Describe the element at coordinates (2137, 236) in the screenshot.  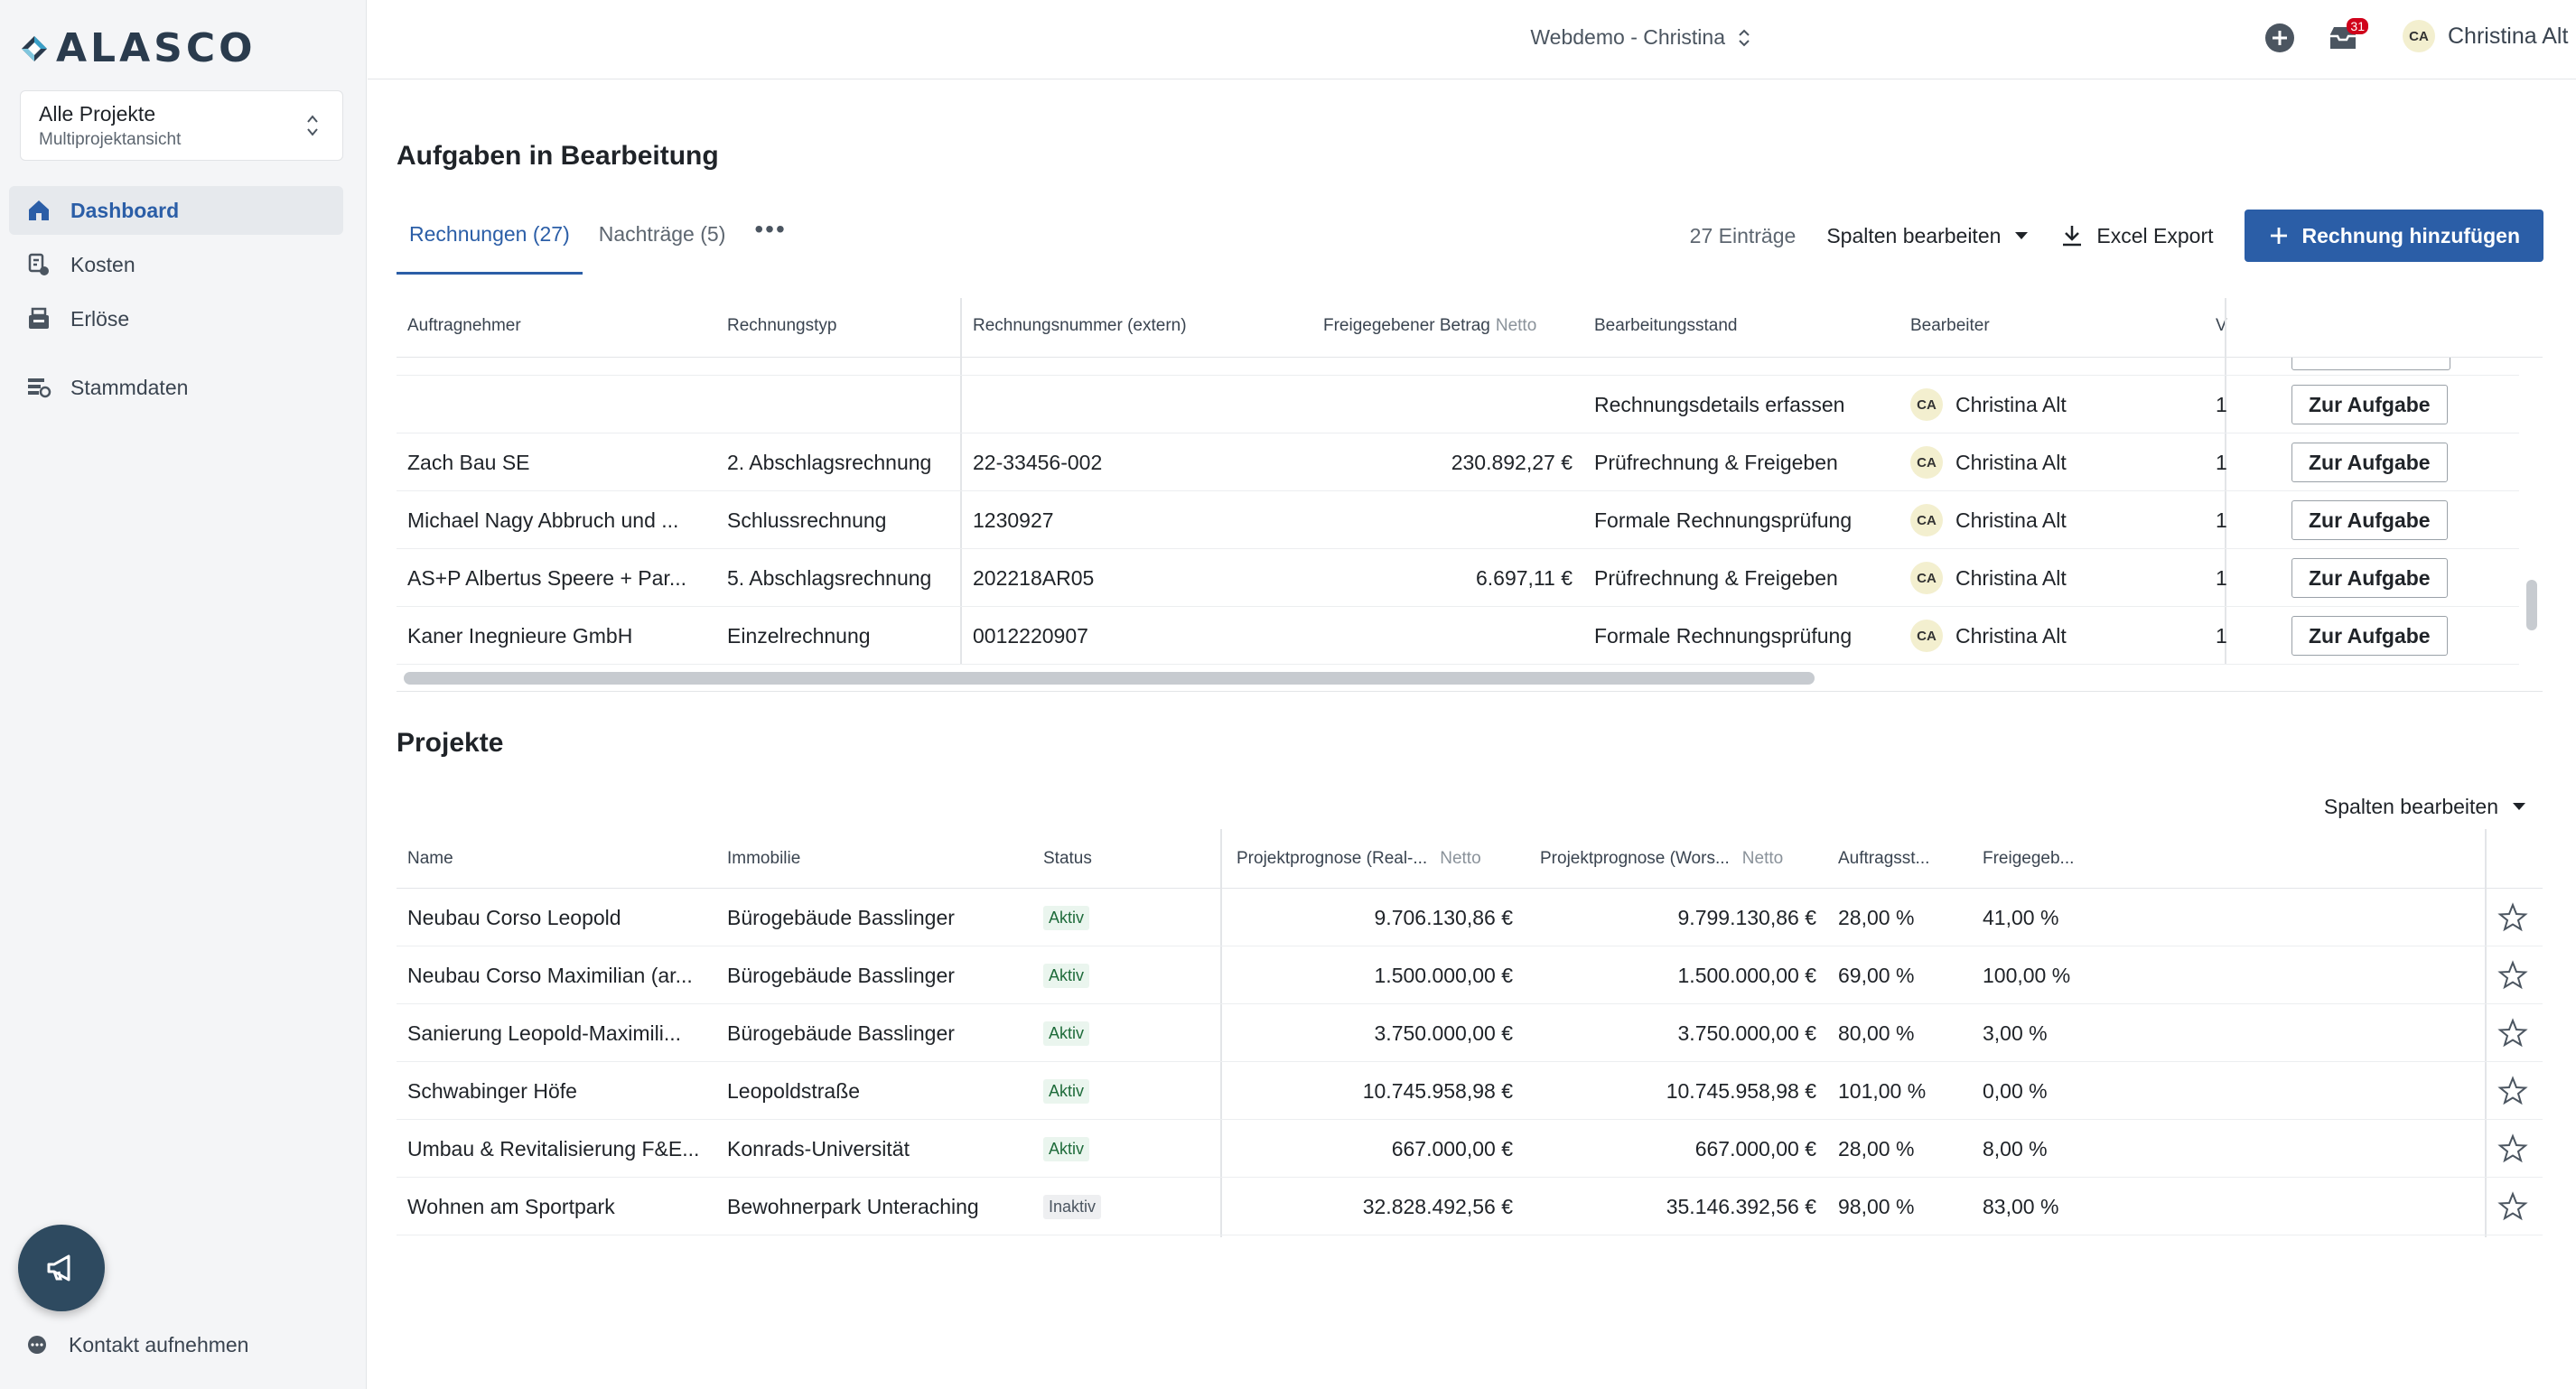
I see `excel-export-button: Excel Export` at that location.